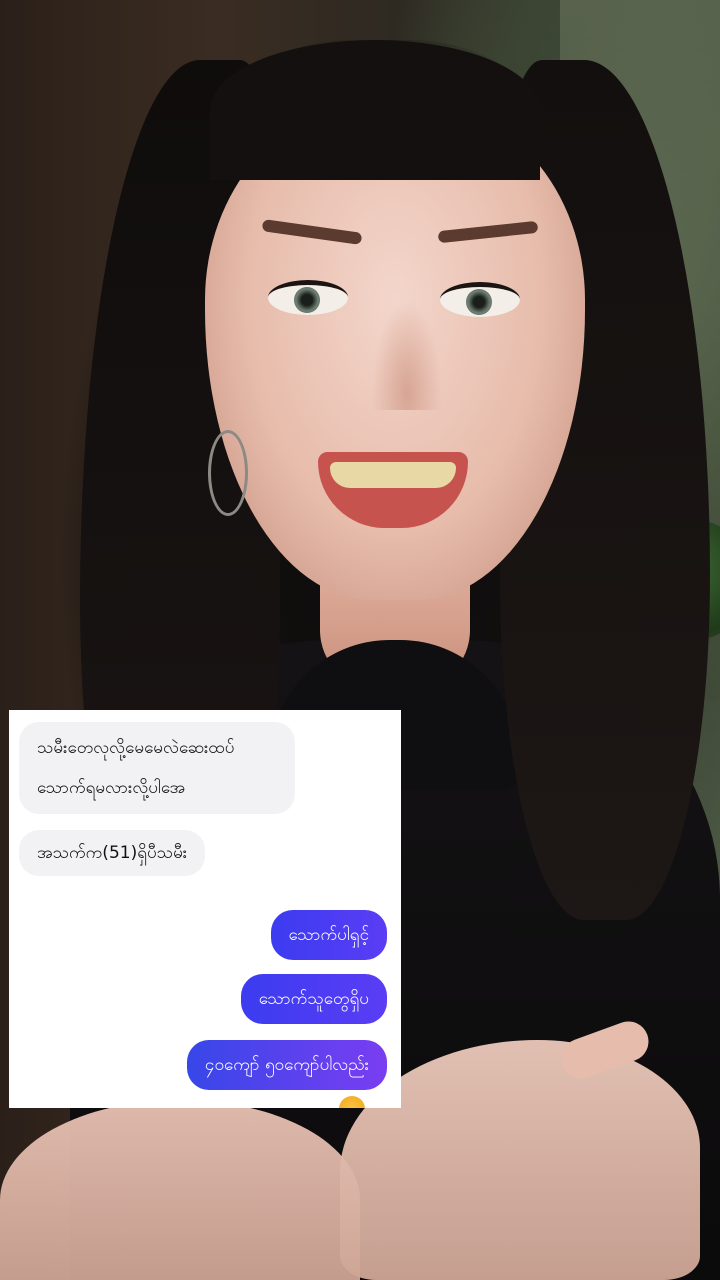  I want to click on sent-message: ၄၀ကျော် ၅၀ကျော်ပါလည်း, so click(286, 1065).